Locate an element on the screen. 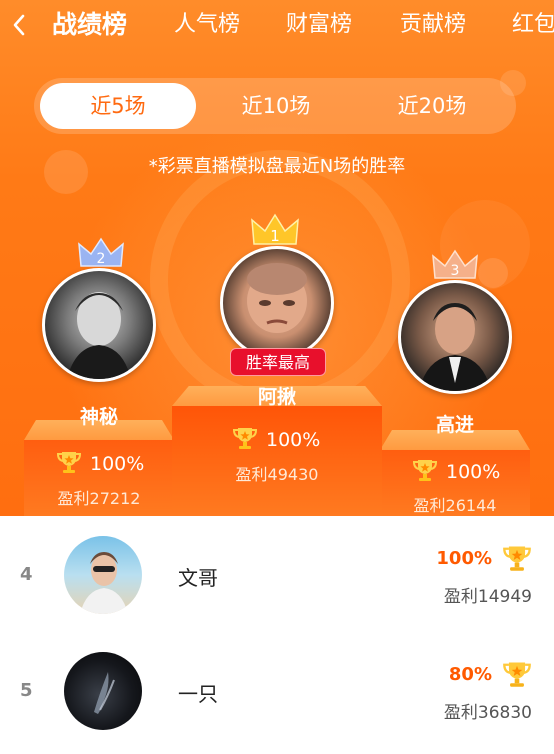 This screenshot has height=754, width=554. rank-1-profit: 盈利49430 is located at coordinates (277, 474).